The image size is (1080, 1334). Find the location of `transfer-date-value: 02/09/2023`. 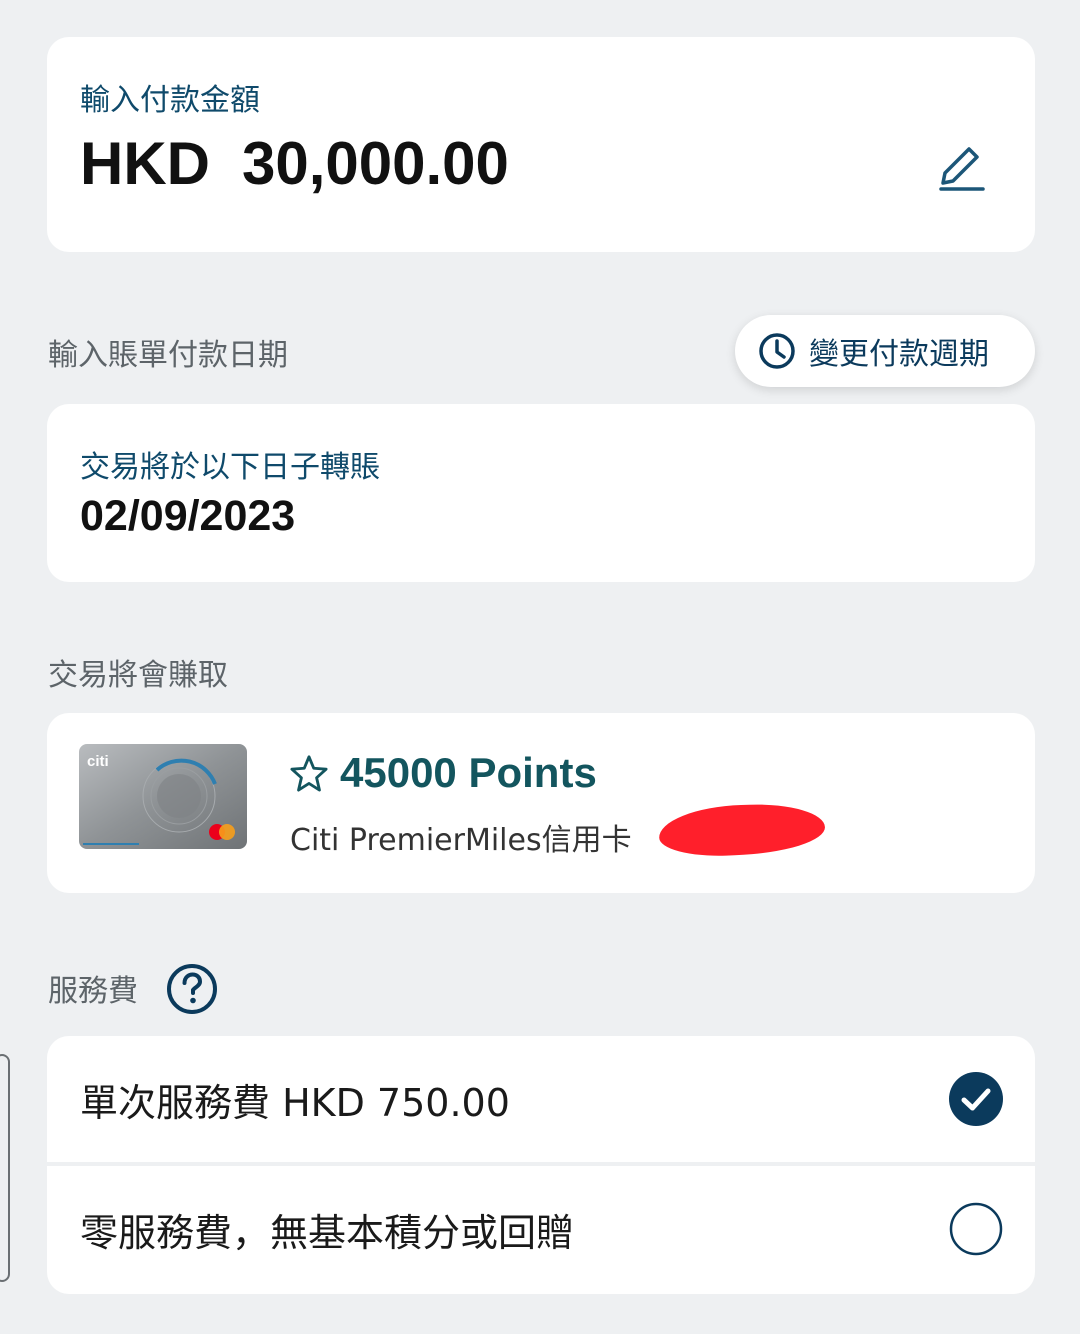

transfer-date-value: 02/09/2023 is located at coordinates (188, 516).